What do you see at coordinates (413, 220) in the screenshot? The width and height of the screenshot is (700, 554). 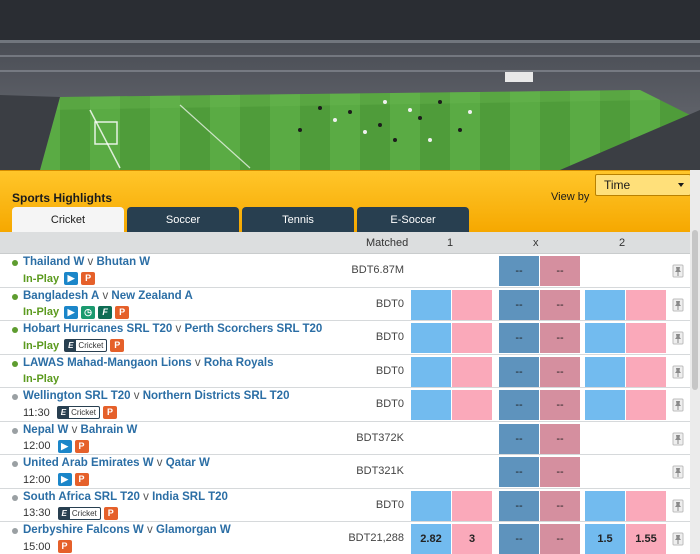 I see `tab-esoccer: E-Soccer` at bounding box center [413, 220].